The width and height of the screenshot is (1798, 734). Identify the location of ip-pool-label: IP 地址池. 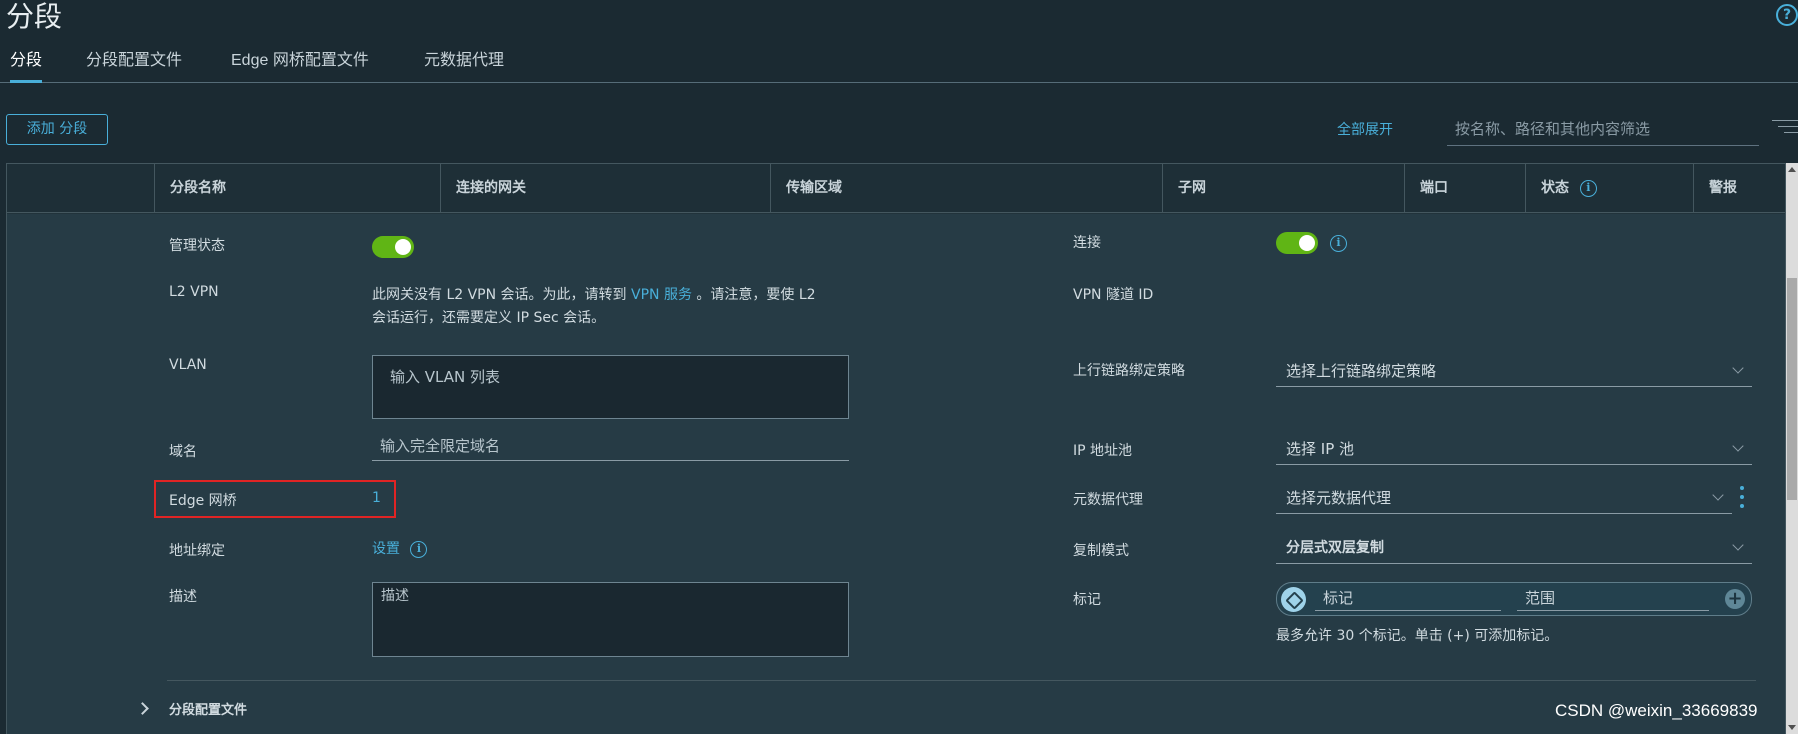
(1103, 451).